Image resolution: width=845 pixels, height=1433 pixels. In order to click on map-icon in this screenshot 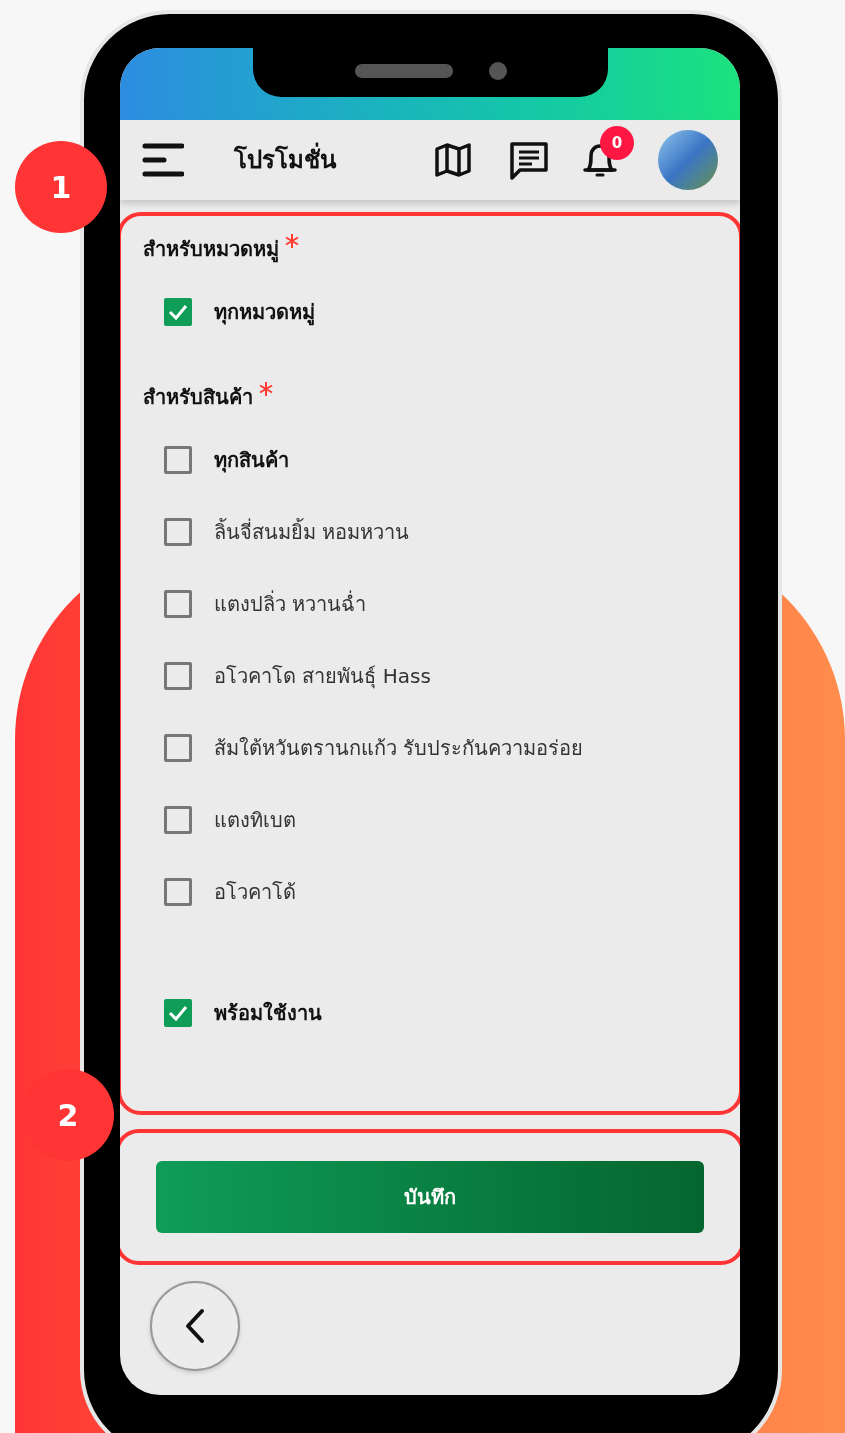, I will do `click(453, 160)`.